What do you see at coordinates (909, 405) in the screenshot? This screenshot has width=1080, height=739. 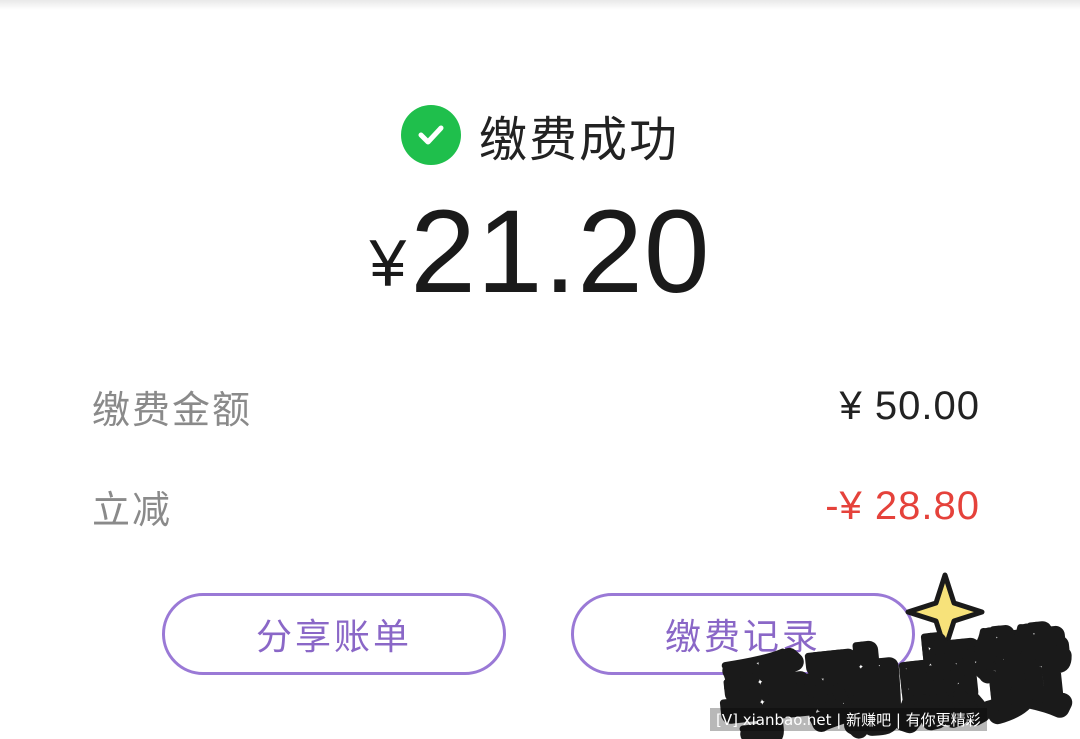 I see `detail-value: ¥ 50.00` at bounding box center [909, 405].